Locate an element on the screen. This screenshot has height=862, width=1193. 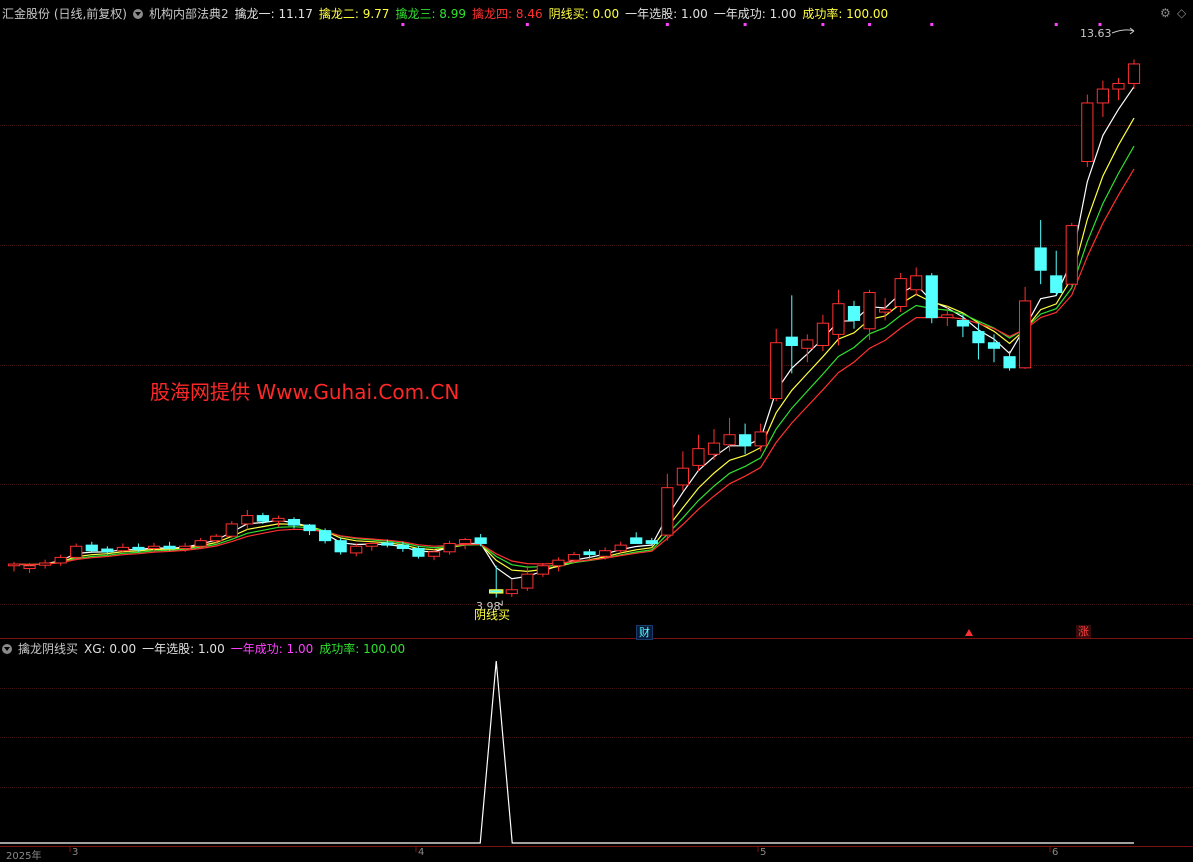
signal-label: 阴线买 is located at coordinates (492, 615).